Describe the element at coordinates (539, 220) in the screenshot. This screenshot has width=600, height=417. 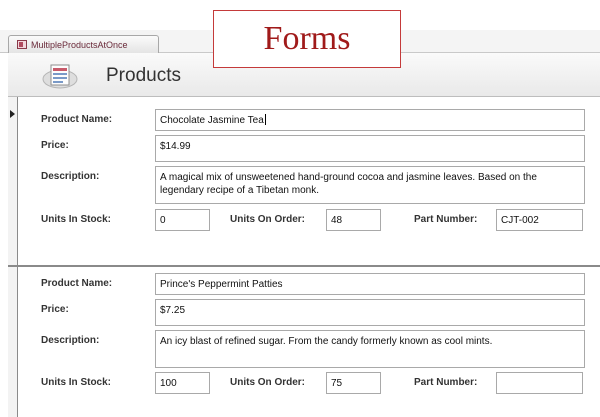
I see `part-number-field: CJT-002` at that location.